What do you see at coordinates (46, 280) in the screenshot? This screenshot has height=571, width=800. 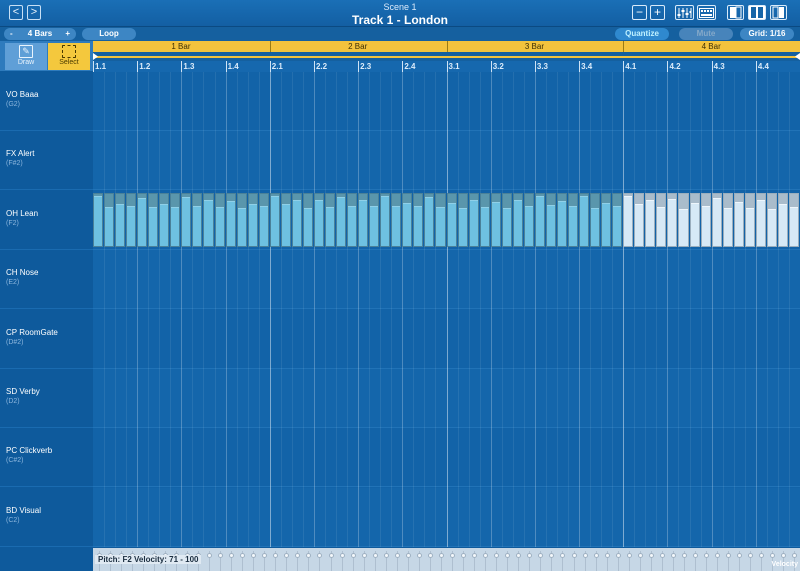 I see `lane-label: CH Nose (E2)` at bounding box center [46, 280].